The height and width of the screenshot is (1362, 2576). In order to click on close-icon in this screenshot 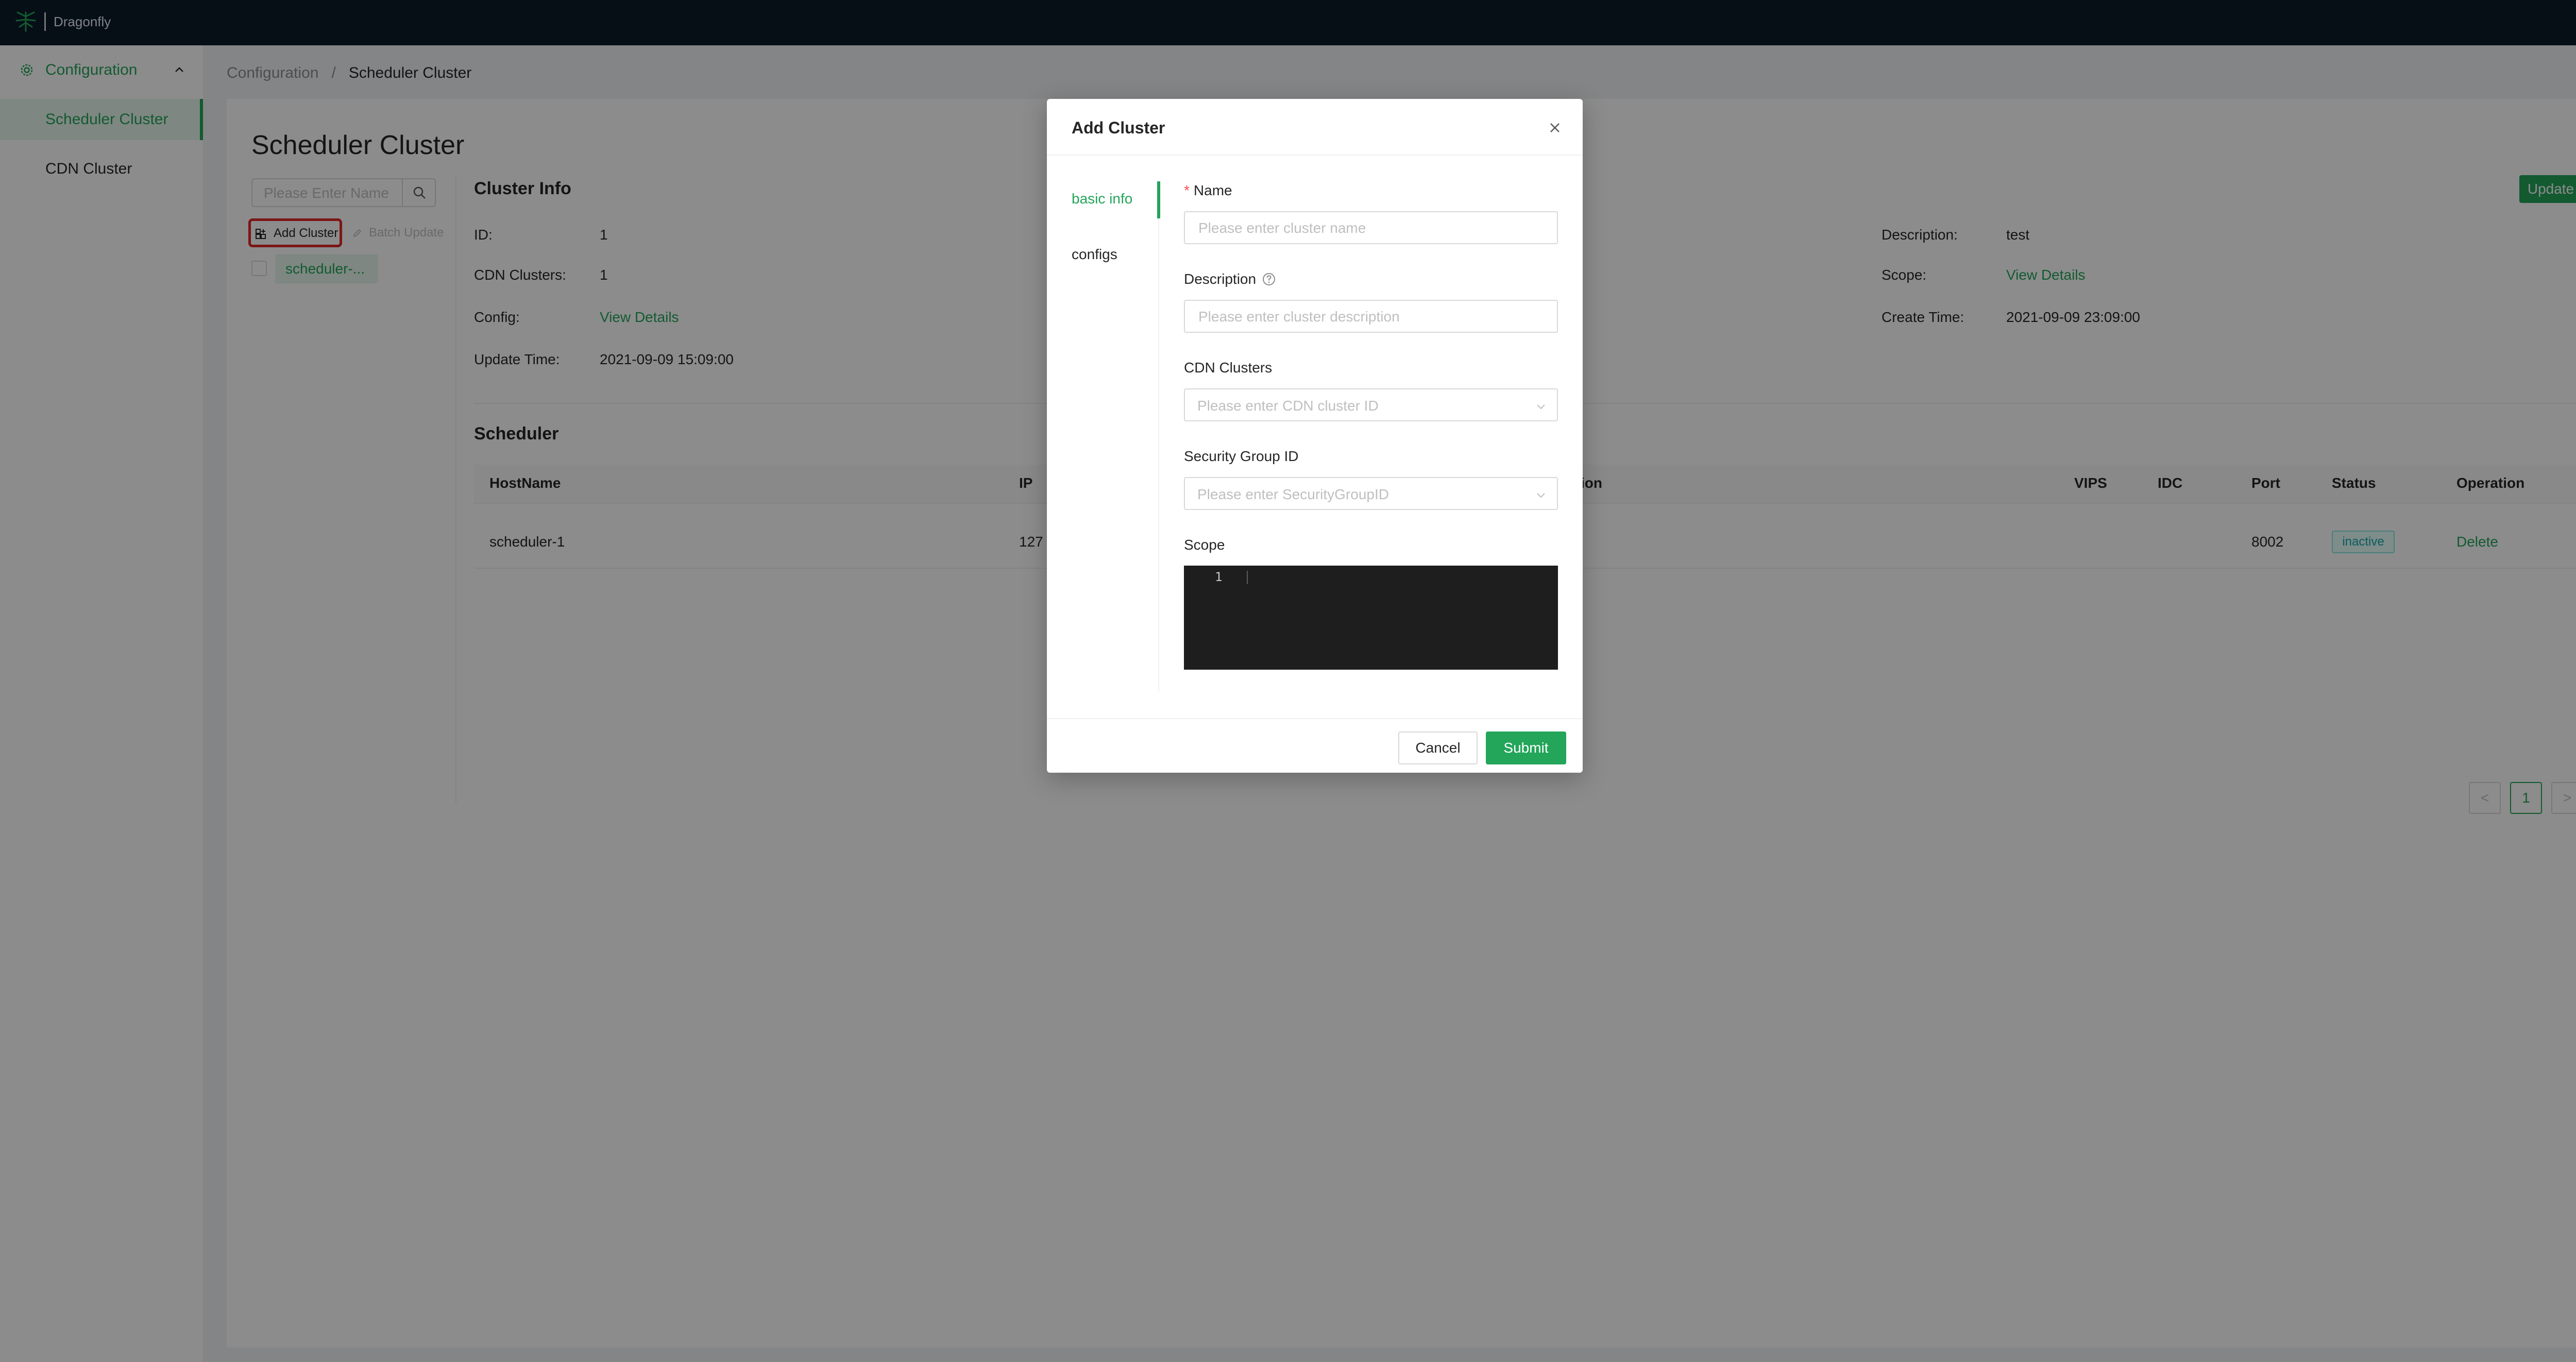, I will do `click(1555, 128)`.